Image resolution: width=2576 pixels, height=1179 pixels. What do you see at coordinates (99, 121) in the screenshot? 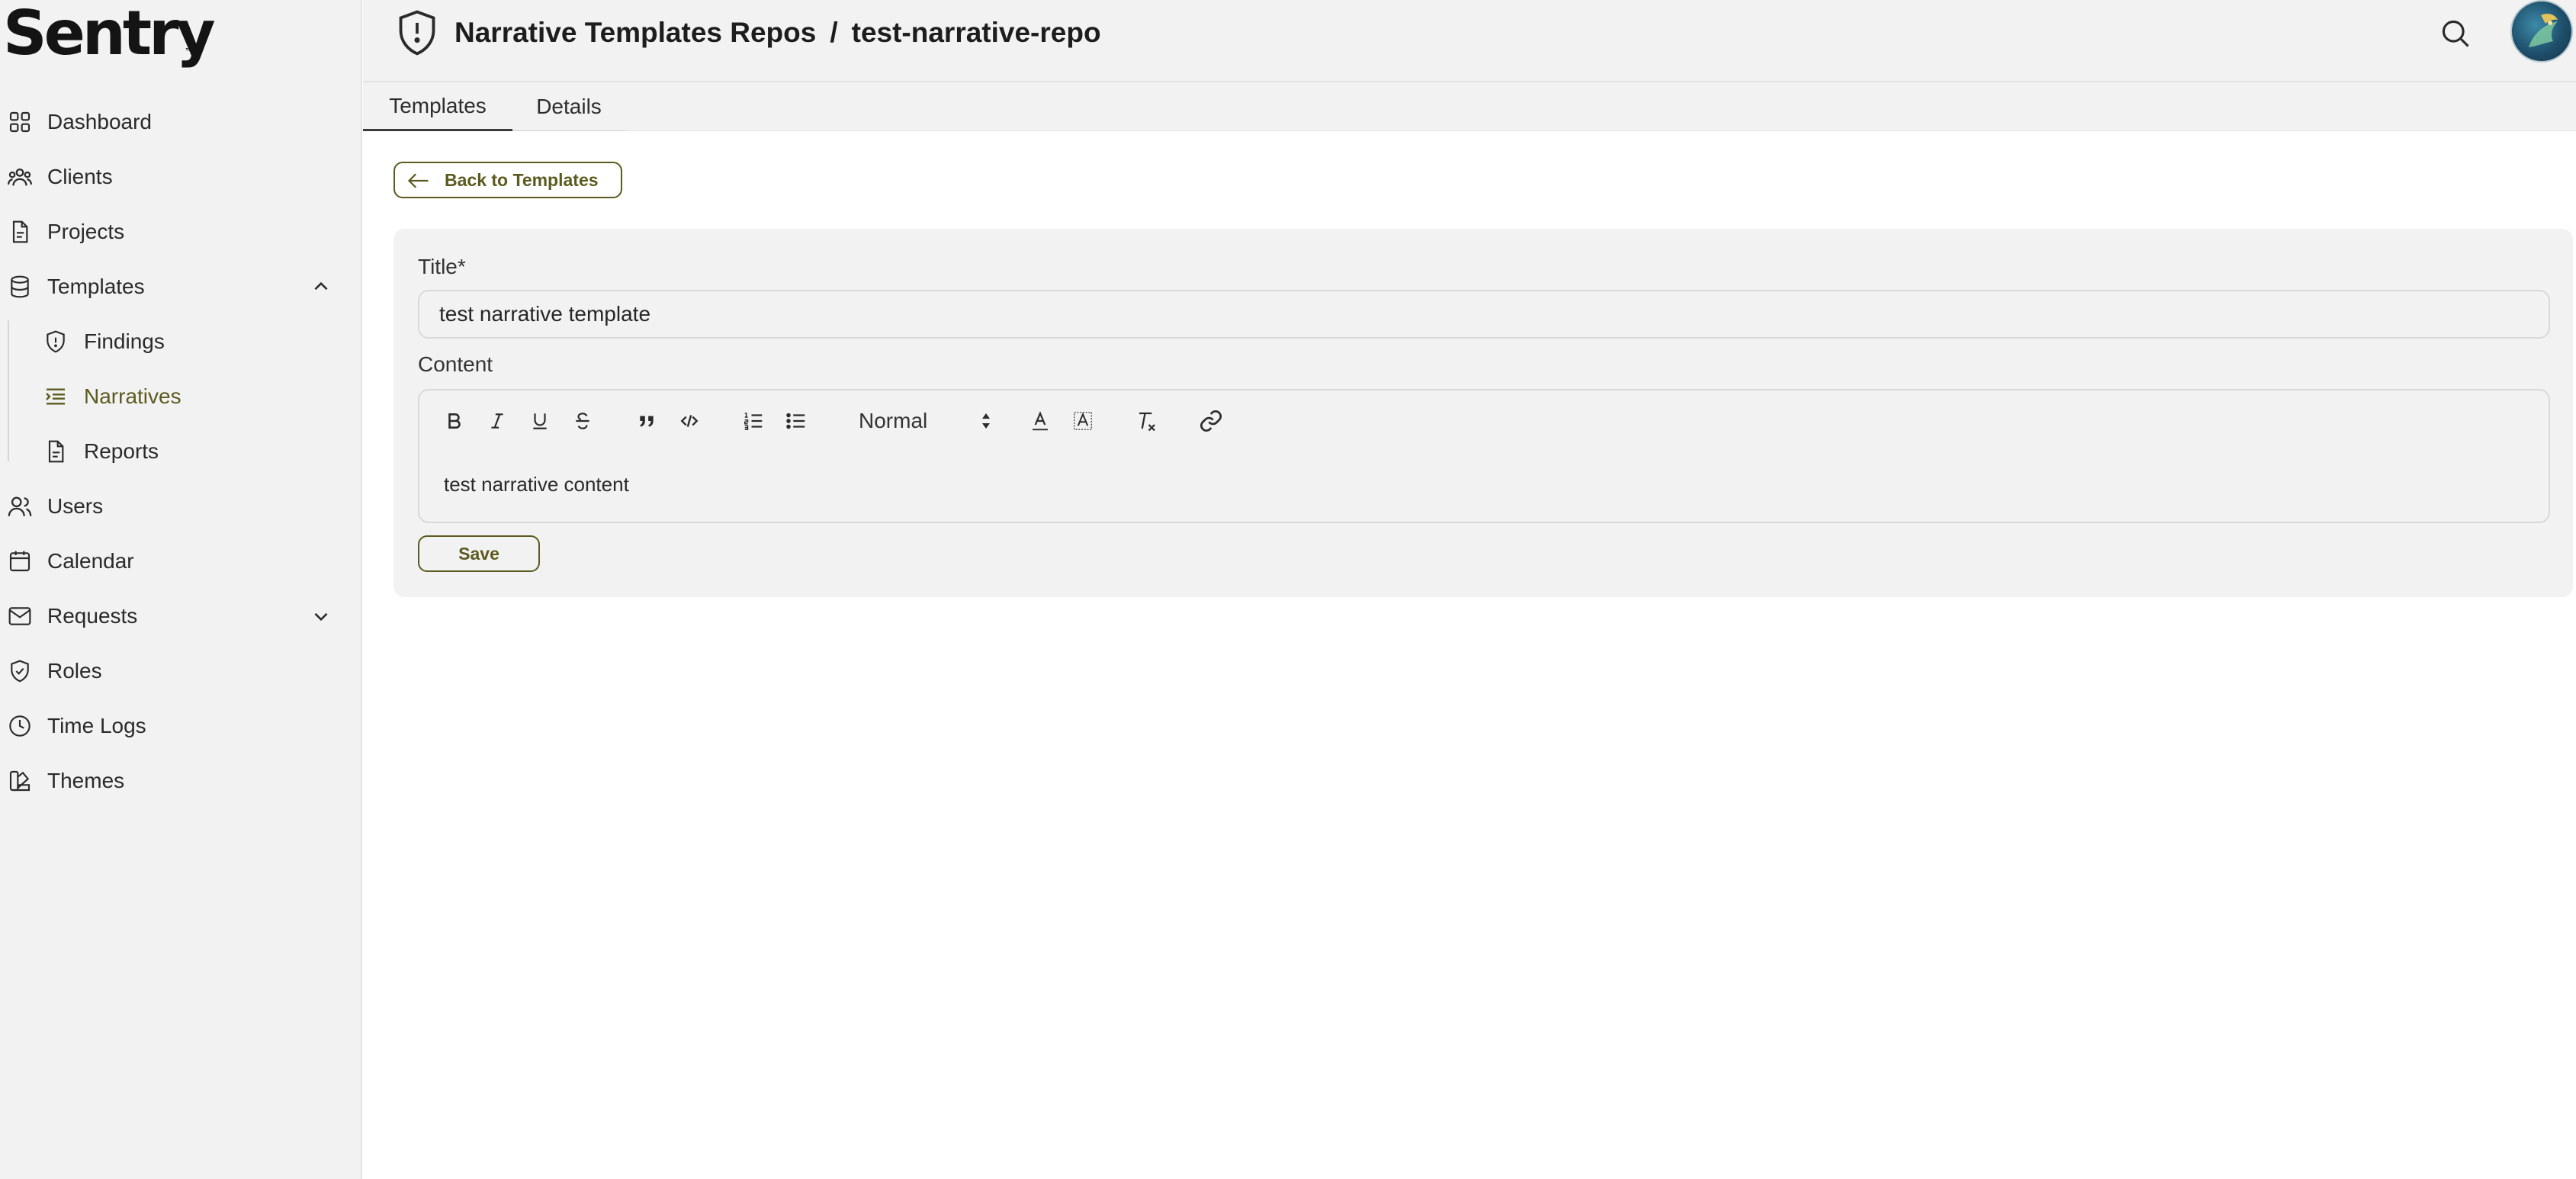
I see `sidebar-item-label: Dashboard` at bounding box center [99, 121].